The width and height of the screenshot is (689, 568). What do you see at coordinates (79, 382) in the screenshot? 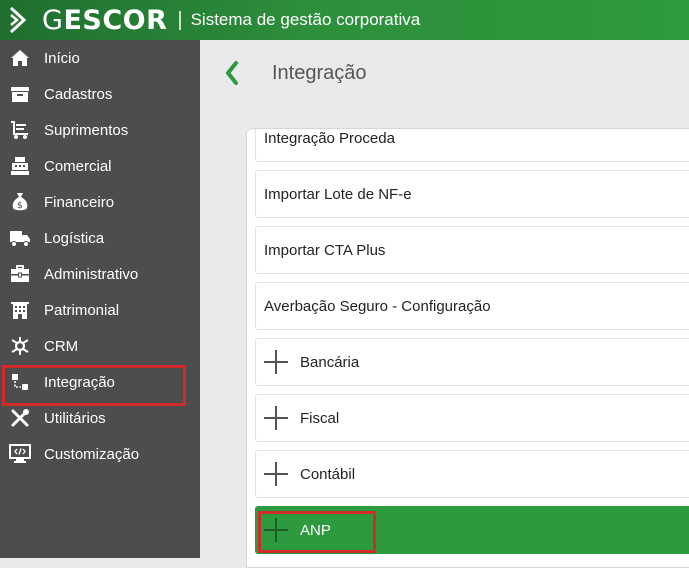
I see `sidebar-item-label: Integração` at bounding box center [79, 382].